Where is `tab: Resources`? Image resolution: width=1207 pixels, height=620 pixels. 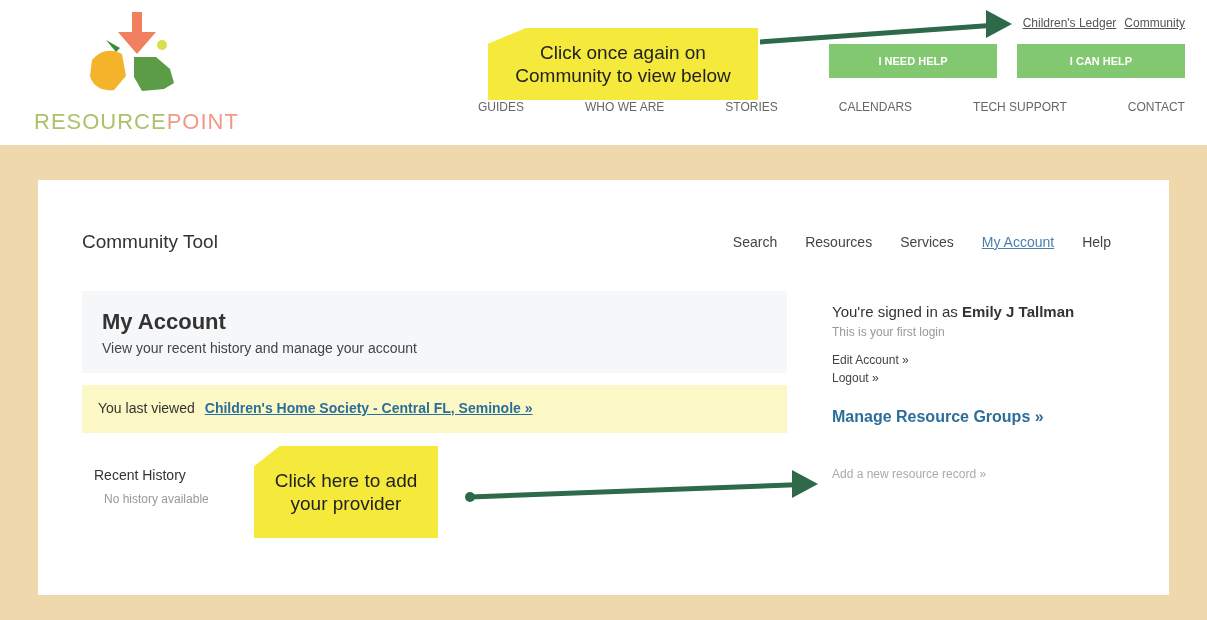
tab: Resources is located at coordinates (839, 242).